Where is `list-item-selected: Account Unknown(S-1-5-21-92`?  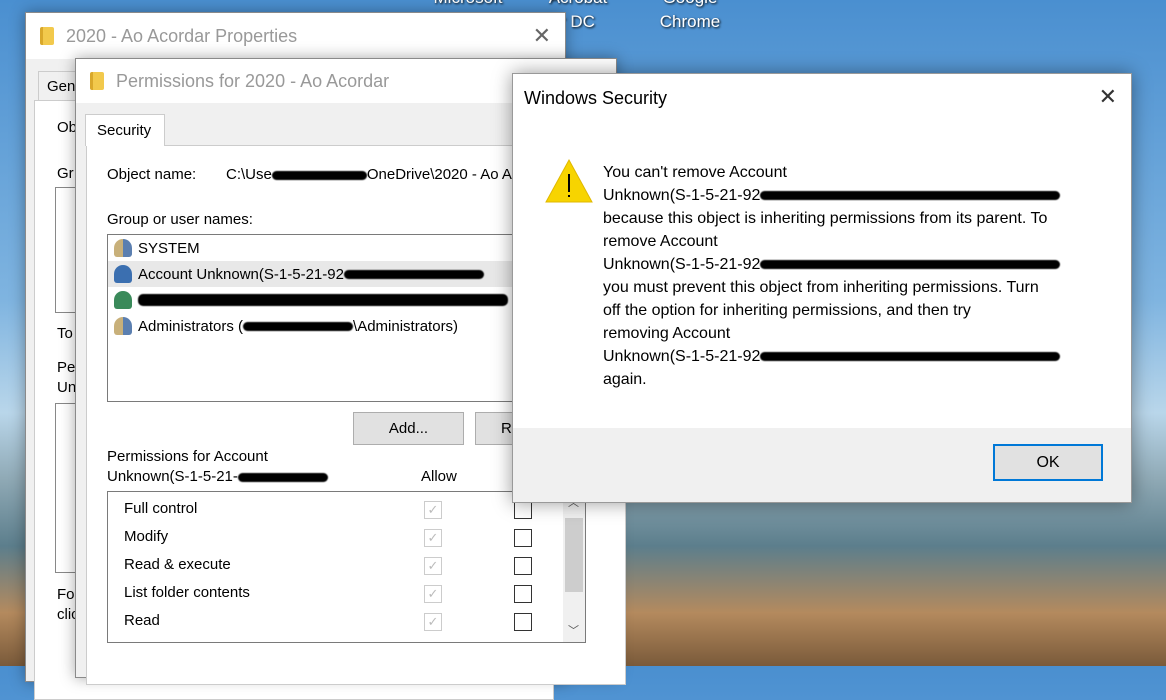 list-item-selected: Account Unknown(S-1-5-21-92 is located at coordinates (327, 274).